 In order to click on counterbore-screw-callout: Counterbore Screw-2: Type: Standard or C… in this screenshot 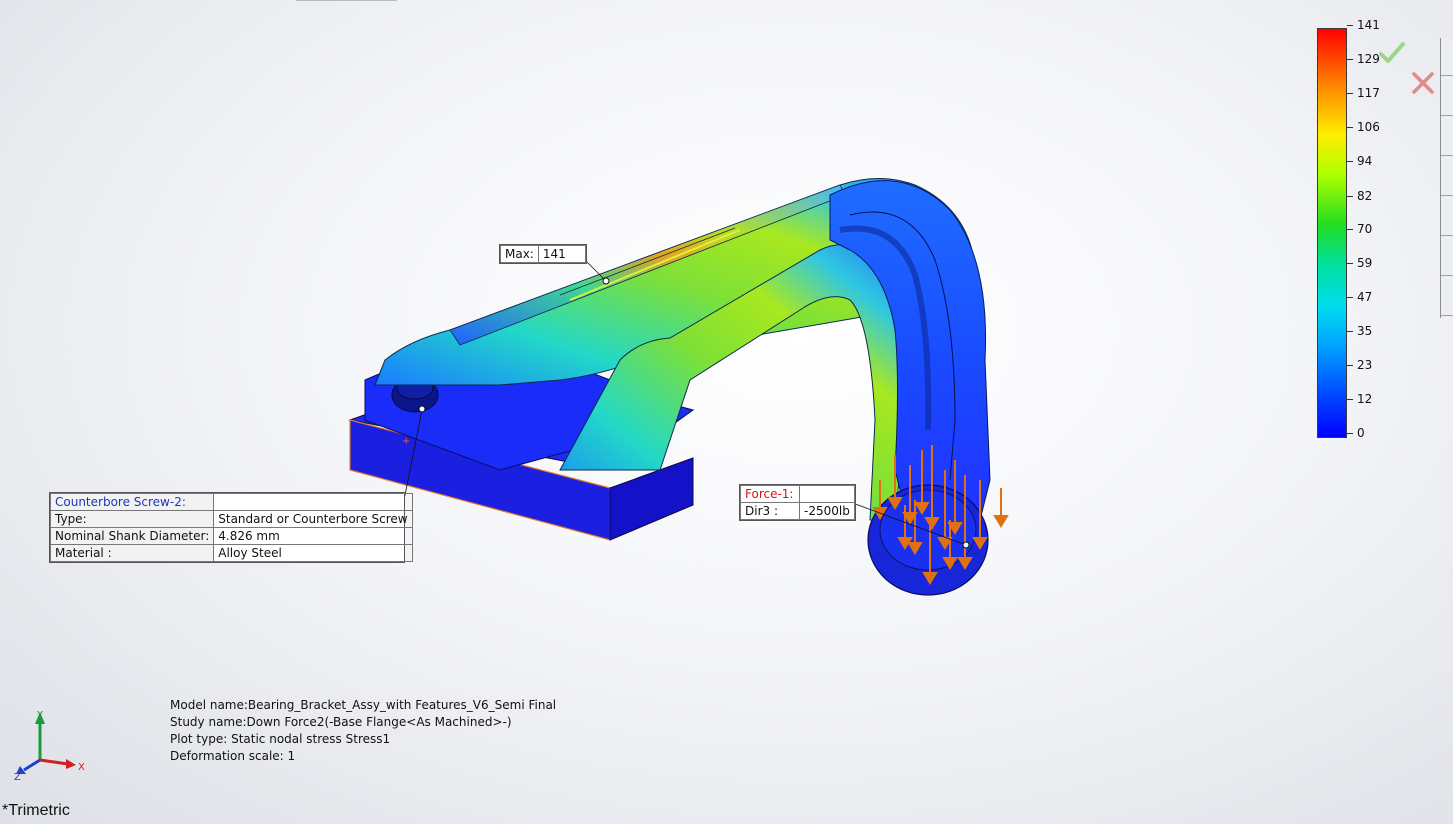, I will do `click(231, 527)`.